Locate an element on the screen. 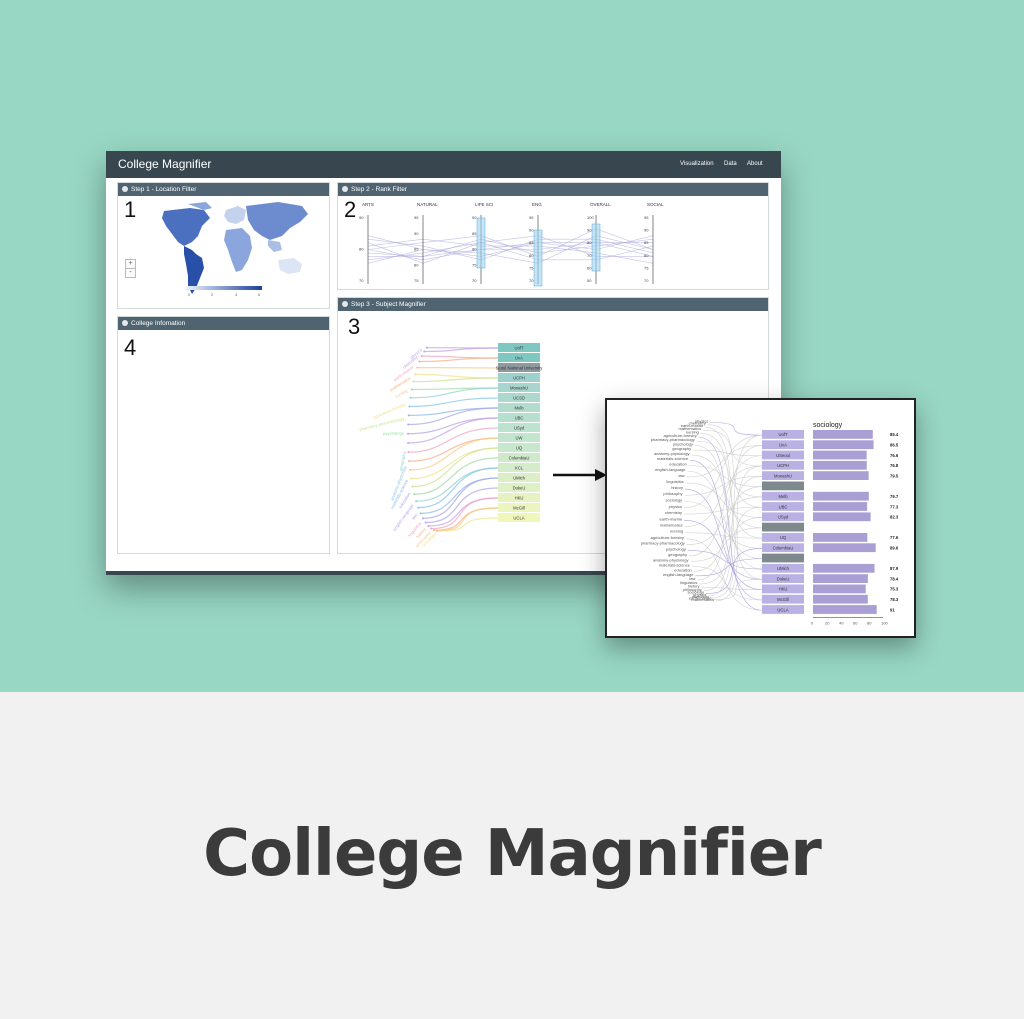 Image resolution: width=1024 pixels, height=1019 pixels. x-tick-label: 0 is located at coordinates (812, 622).